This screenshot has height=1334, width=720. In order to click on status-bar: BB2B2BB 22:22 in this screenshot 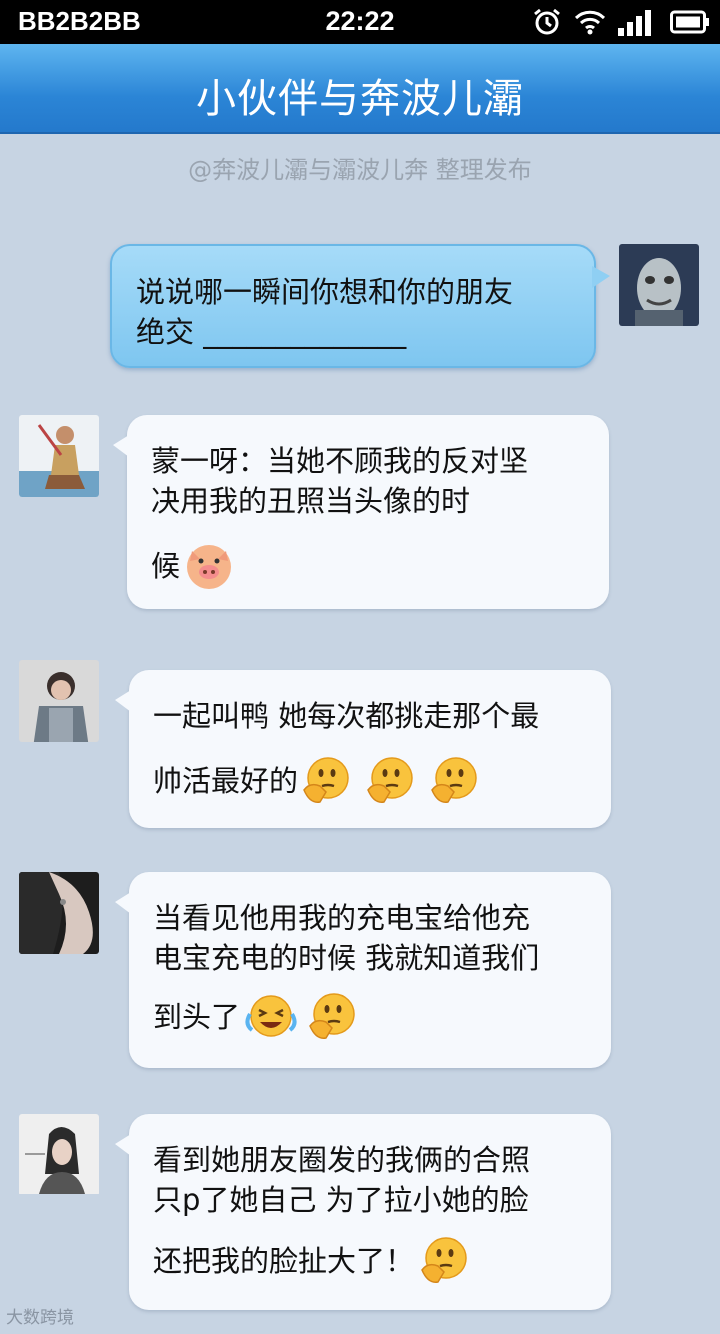, I will do `click(360, 22)`.